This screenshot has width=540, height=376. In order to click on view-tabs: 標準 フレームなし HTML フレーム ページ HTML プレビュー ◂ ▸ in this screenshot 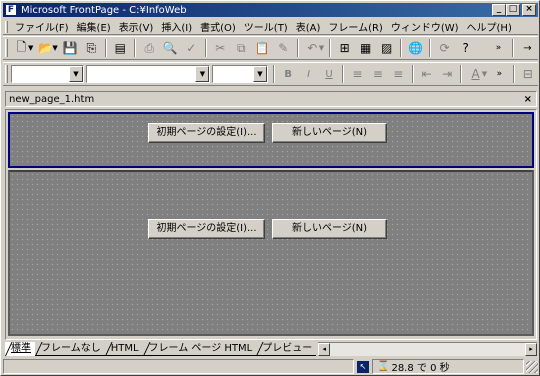, I will do `click(271, 348)`.